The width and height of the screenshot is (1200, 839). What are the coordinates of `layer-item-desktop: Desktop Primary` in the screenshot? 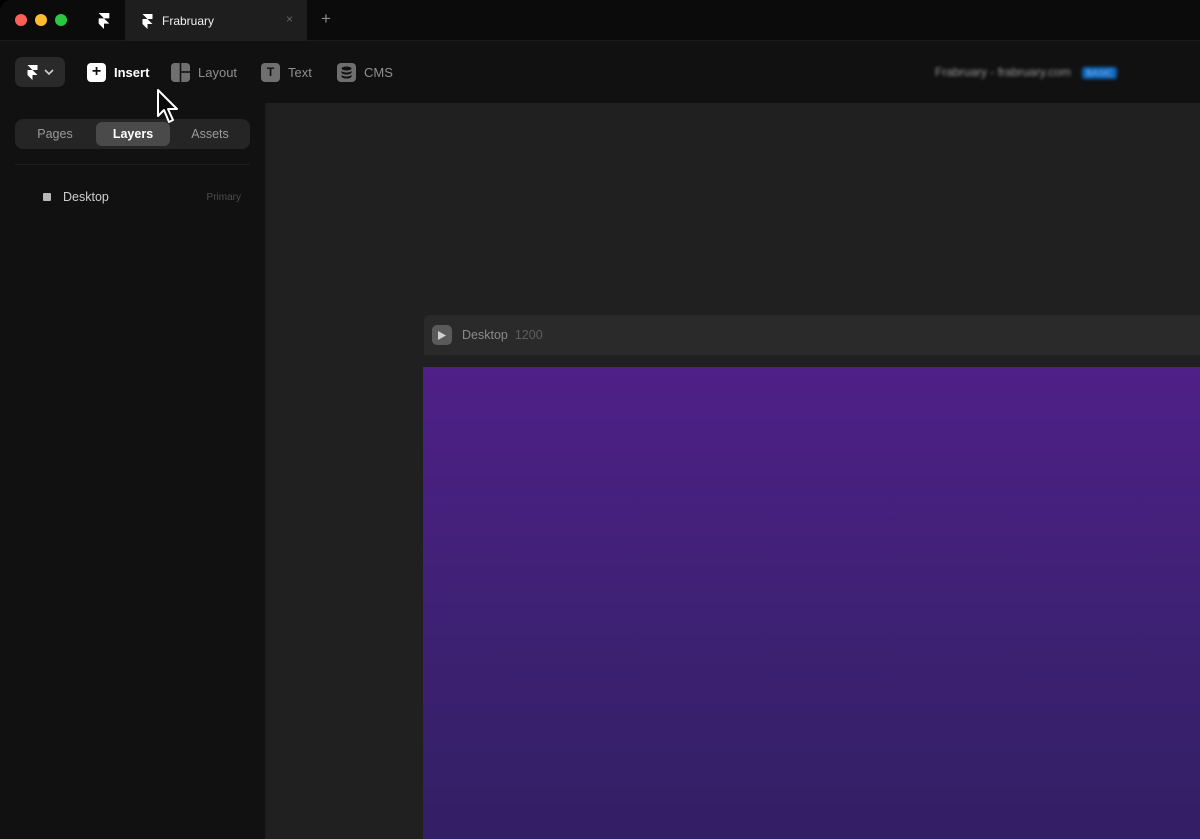 It's located at (142, 197).